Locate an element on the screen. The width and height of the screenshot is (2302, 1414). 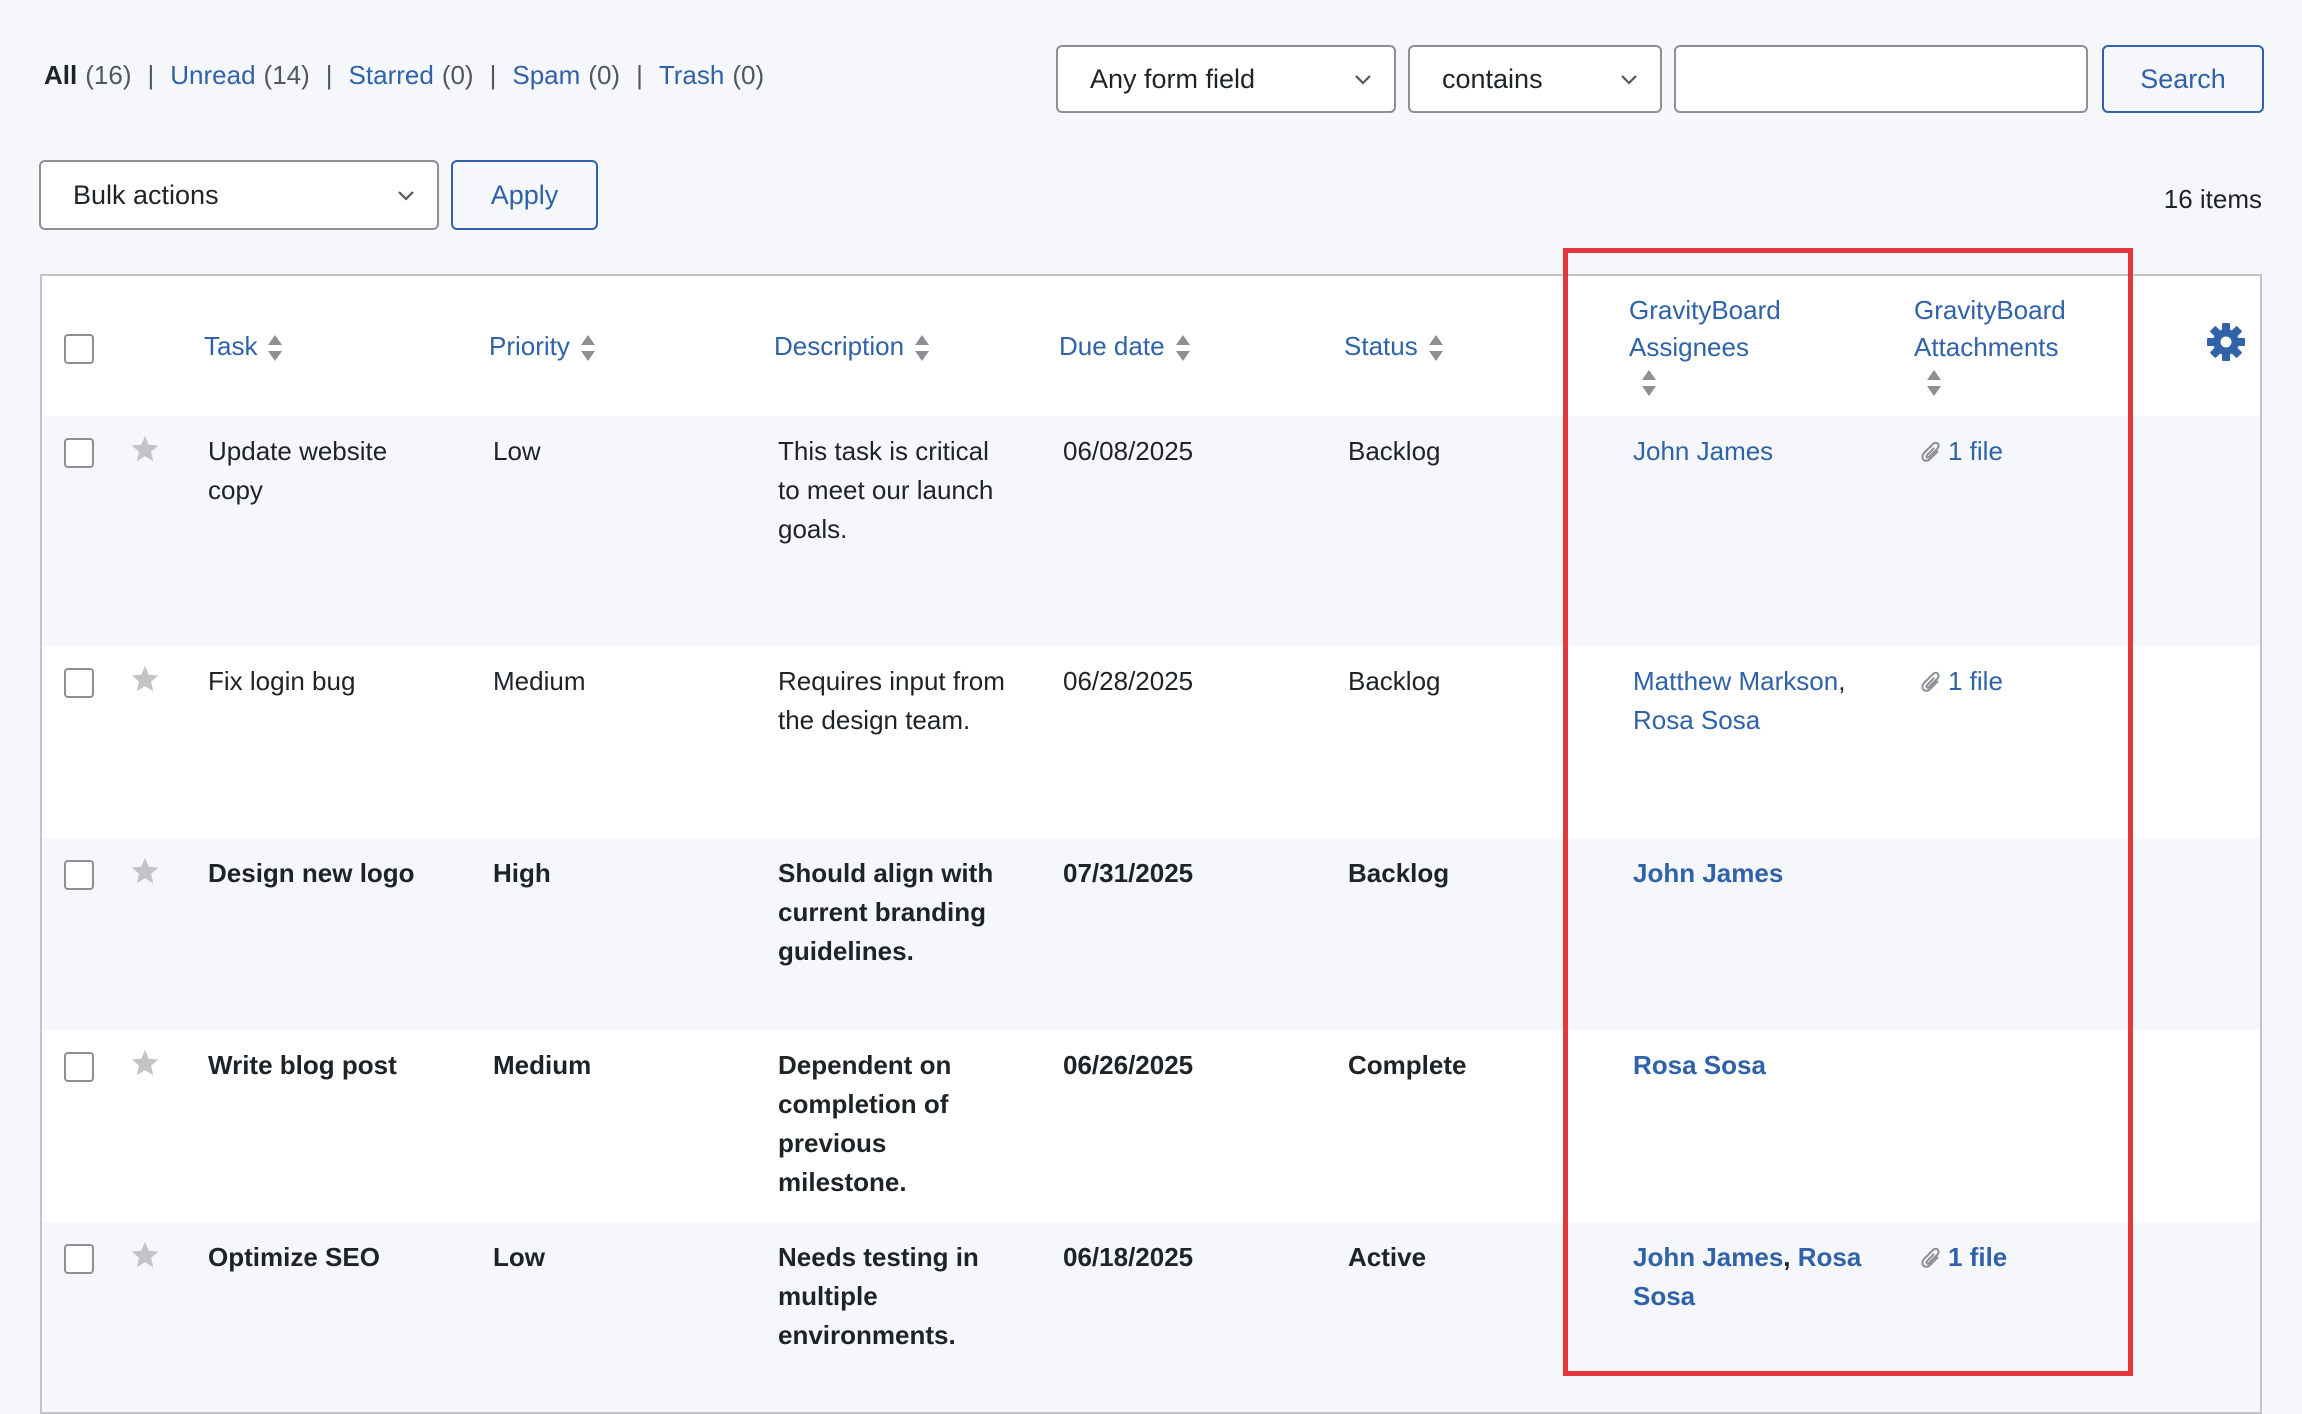
task-link: Design new logo is located at coordinates (311, 873).